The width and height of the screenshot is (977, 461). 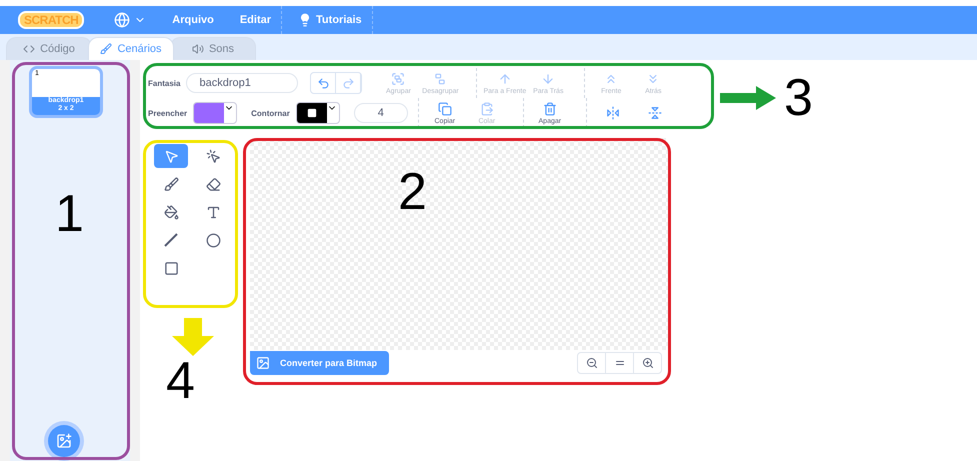 I want to click on scratch-logo: SCRATCH, so click(x=51, y=20).